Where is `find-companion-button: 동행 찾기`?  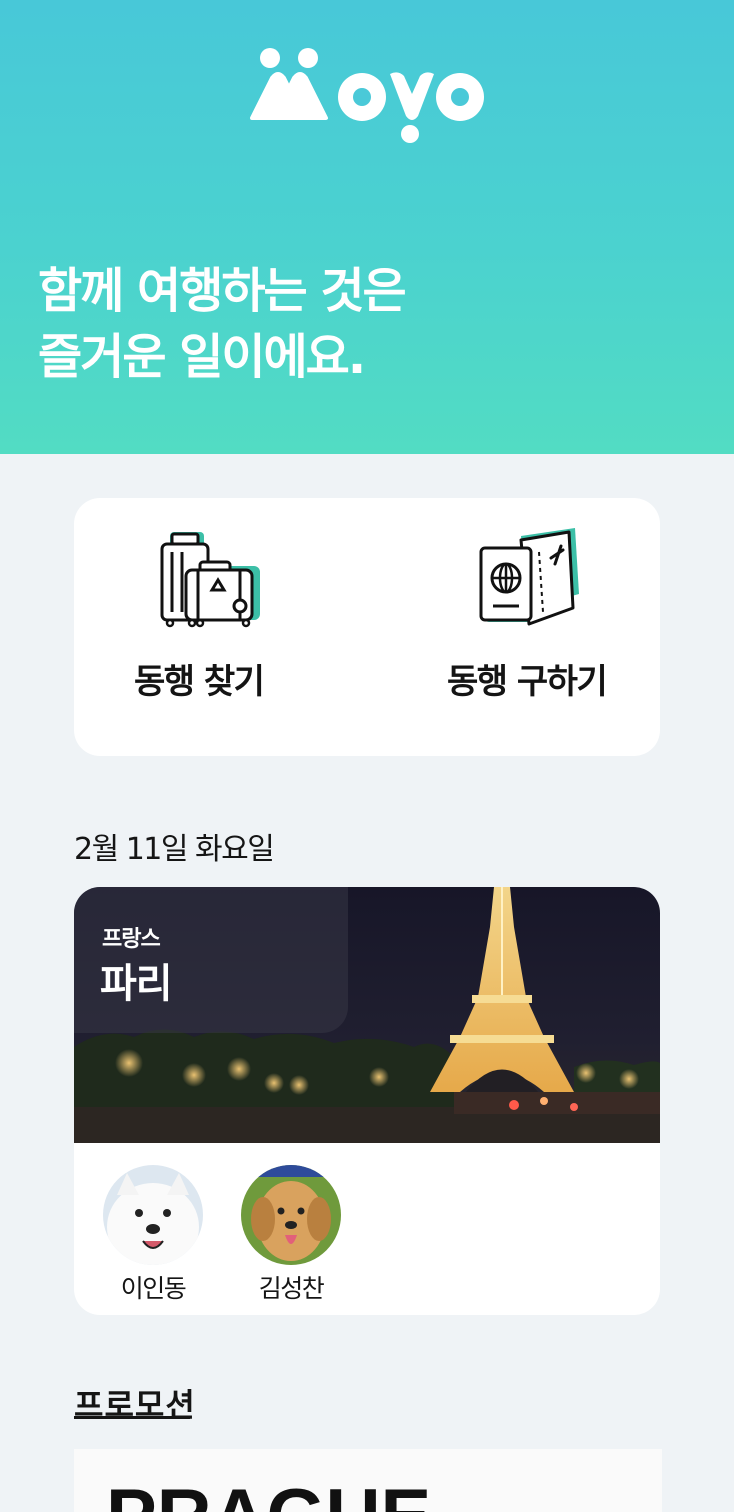
find-companion-button: 동행 찾기 is located at coordinates (220, 627).